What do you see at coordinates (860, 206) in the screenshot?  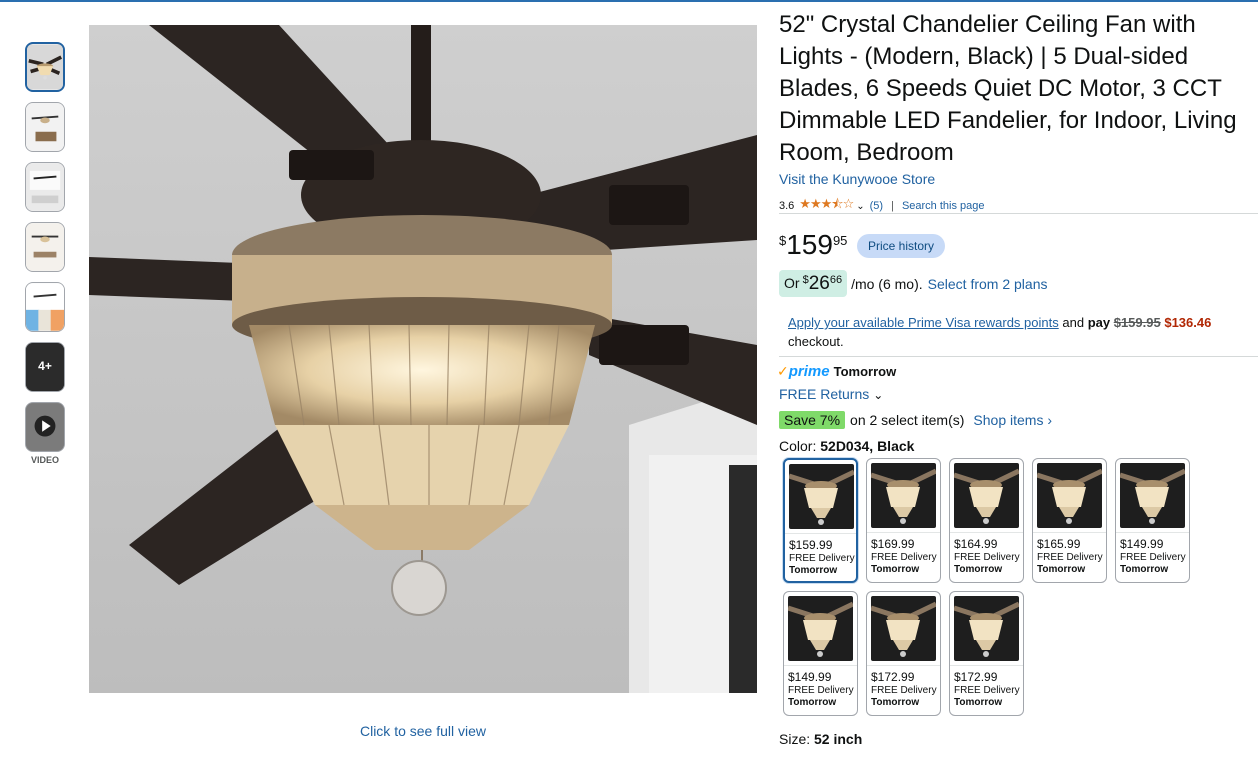 I see `chevron-down-icon: ⌄` at bounding box center [860, 206].